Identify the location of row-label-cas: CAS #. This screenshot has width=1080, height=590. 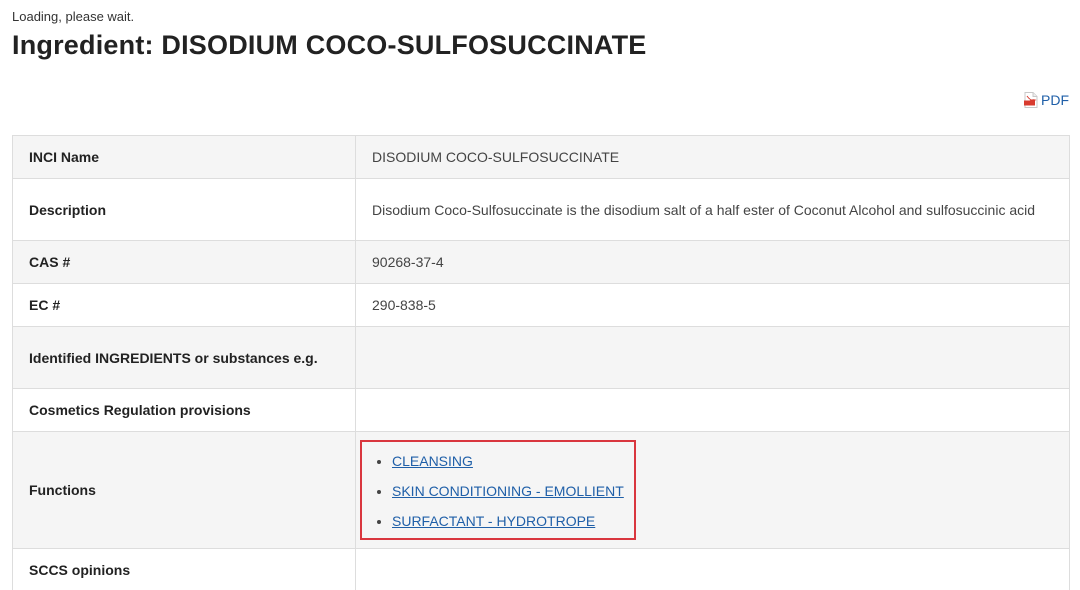
(184, 262).